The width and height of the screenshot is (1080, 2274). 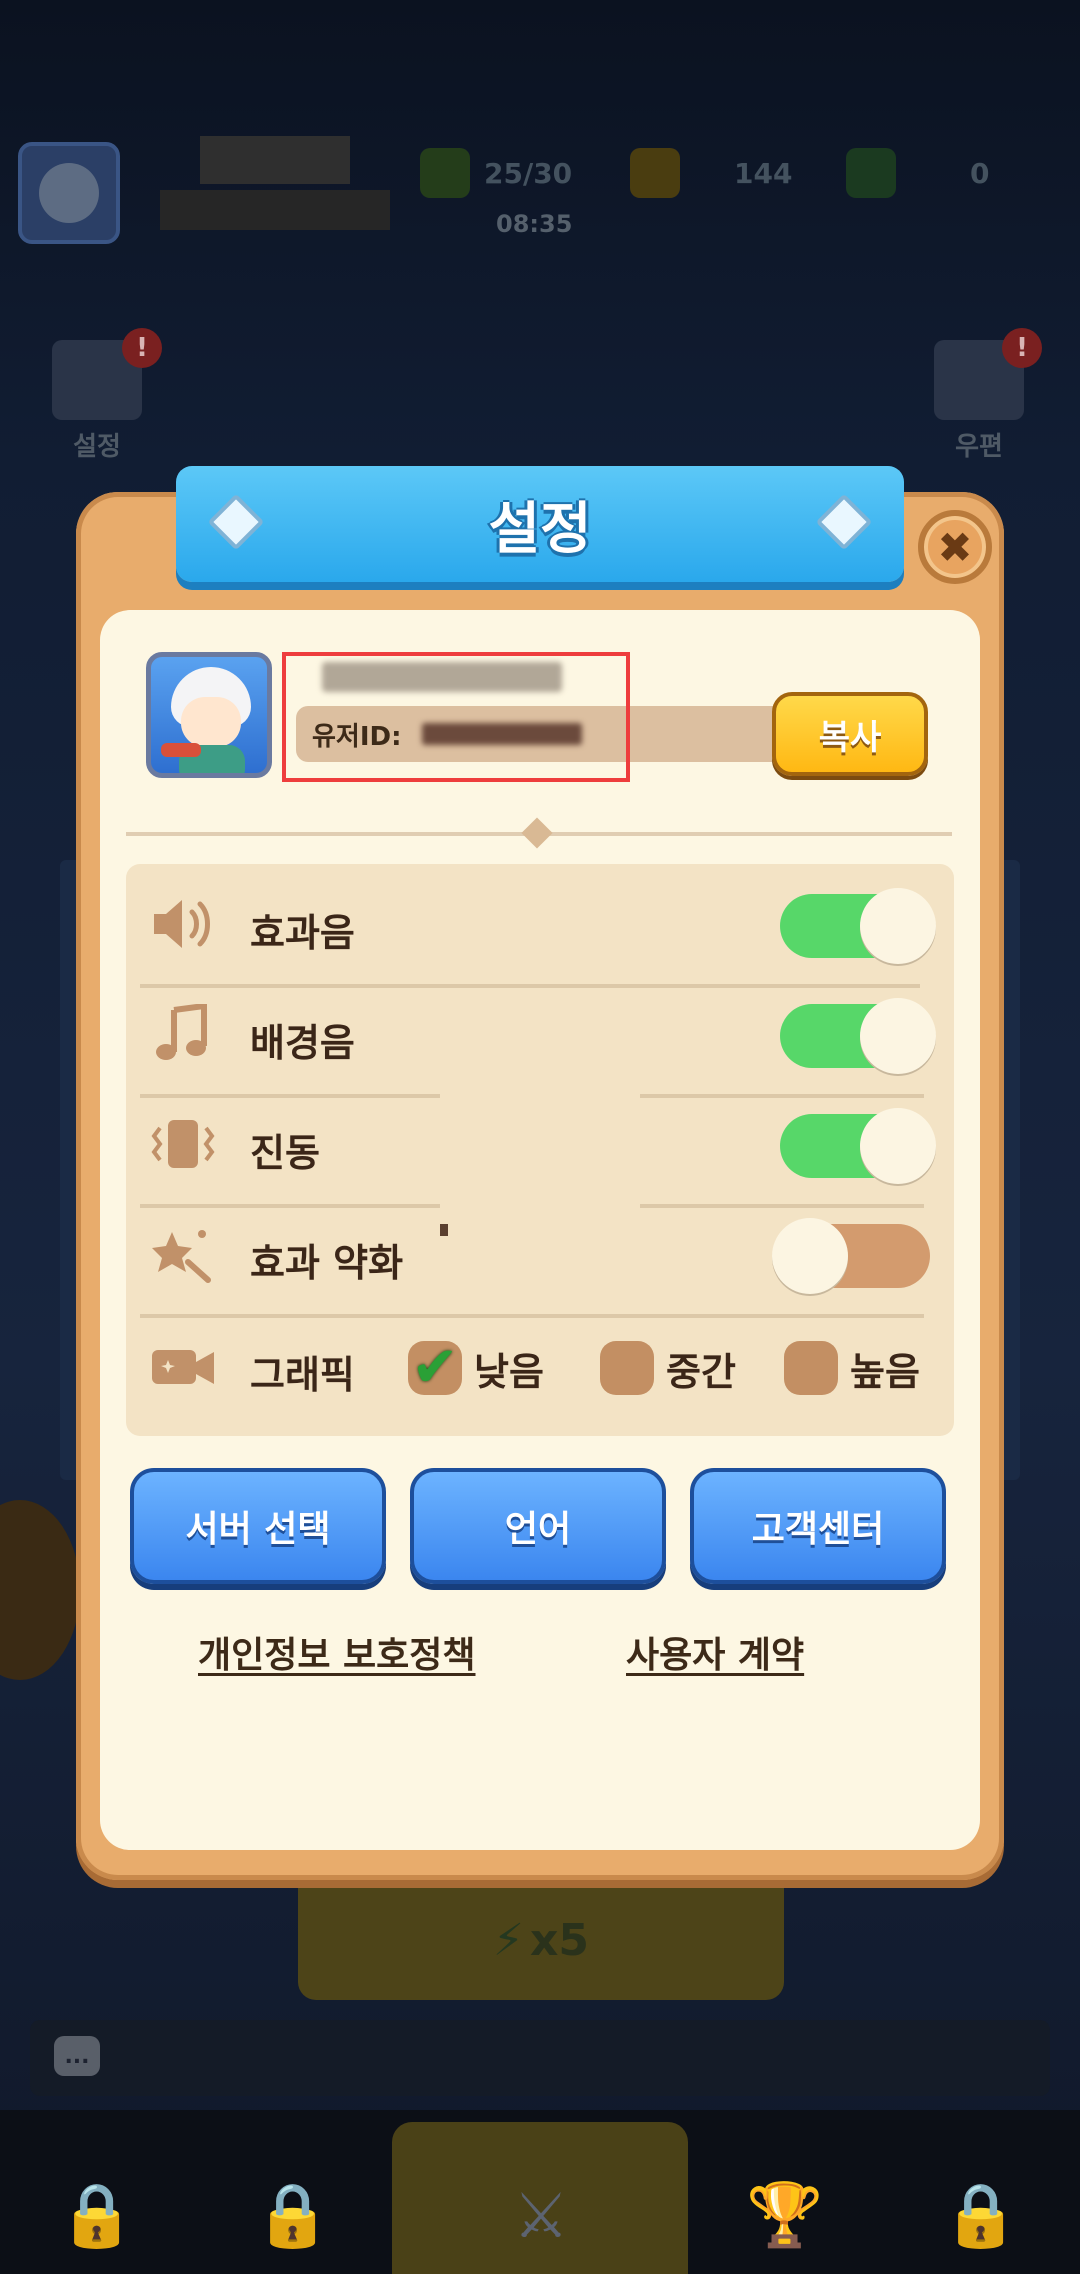 I want to click on dialog-title-ribbon: 설정, so click(x=540, y=524).